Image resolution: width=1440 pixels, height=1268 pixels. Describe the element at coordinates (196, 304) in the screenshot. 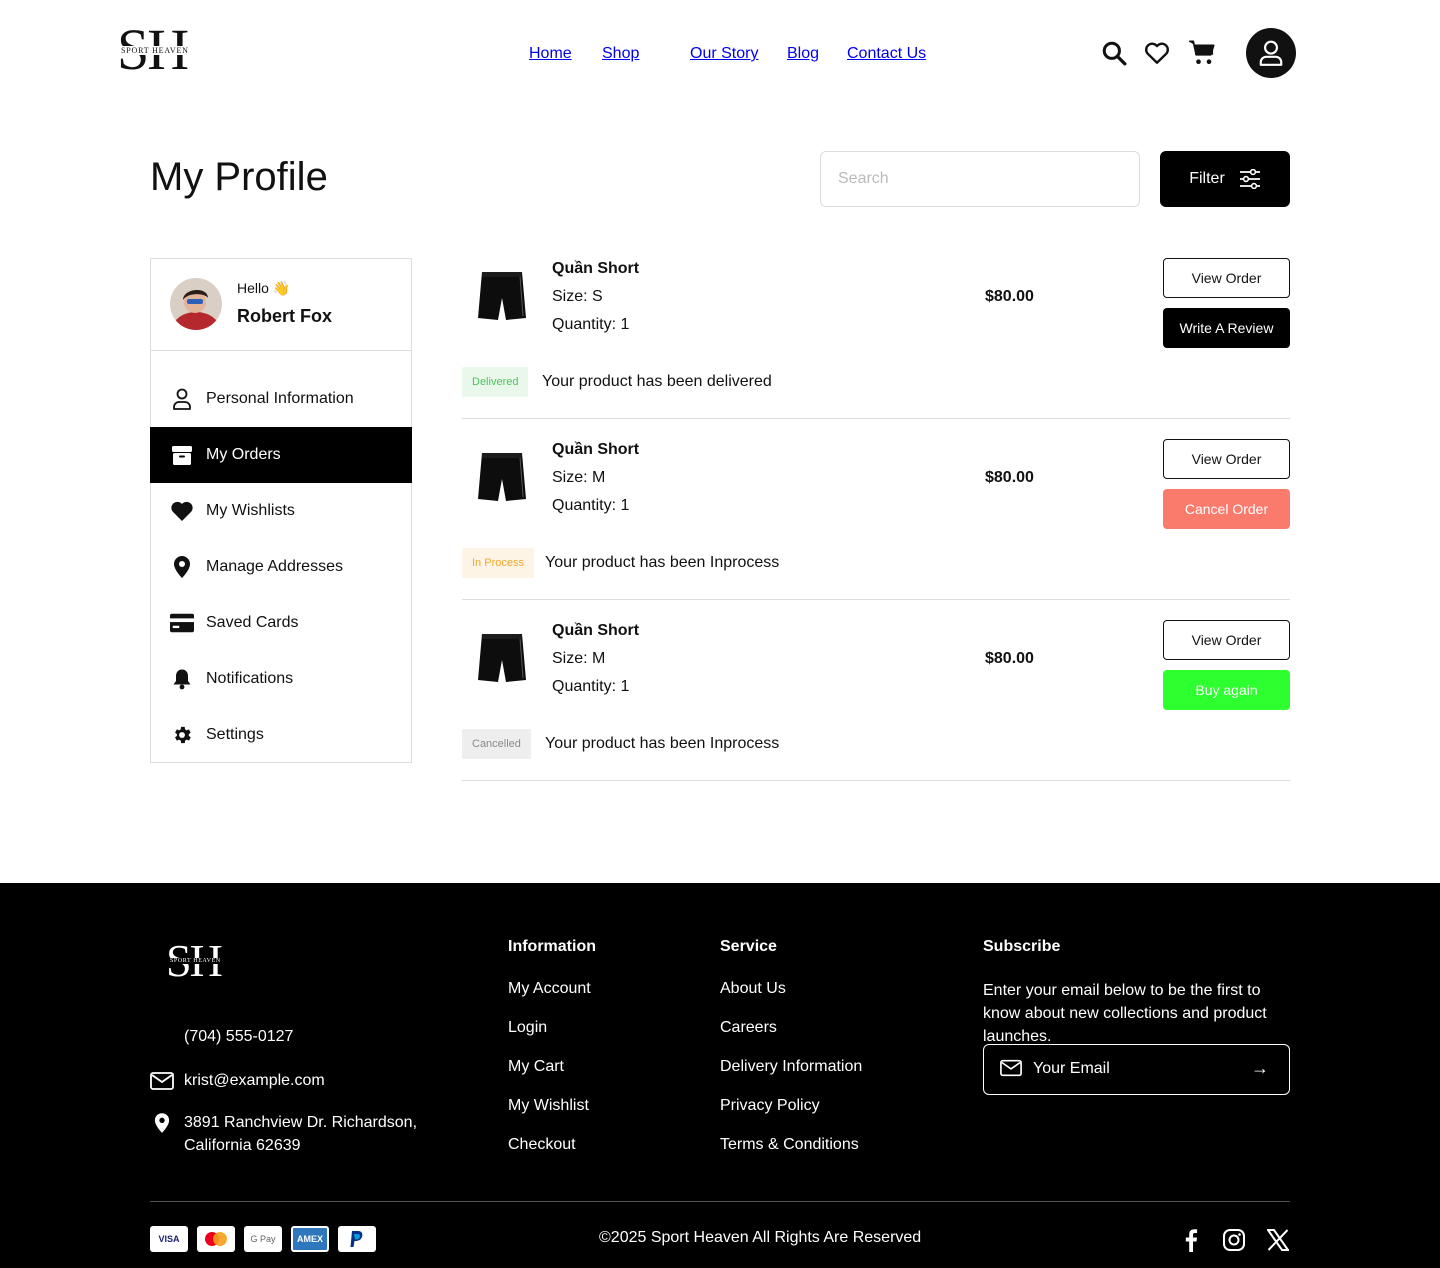

I see `avatar` at that location.